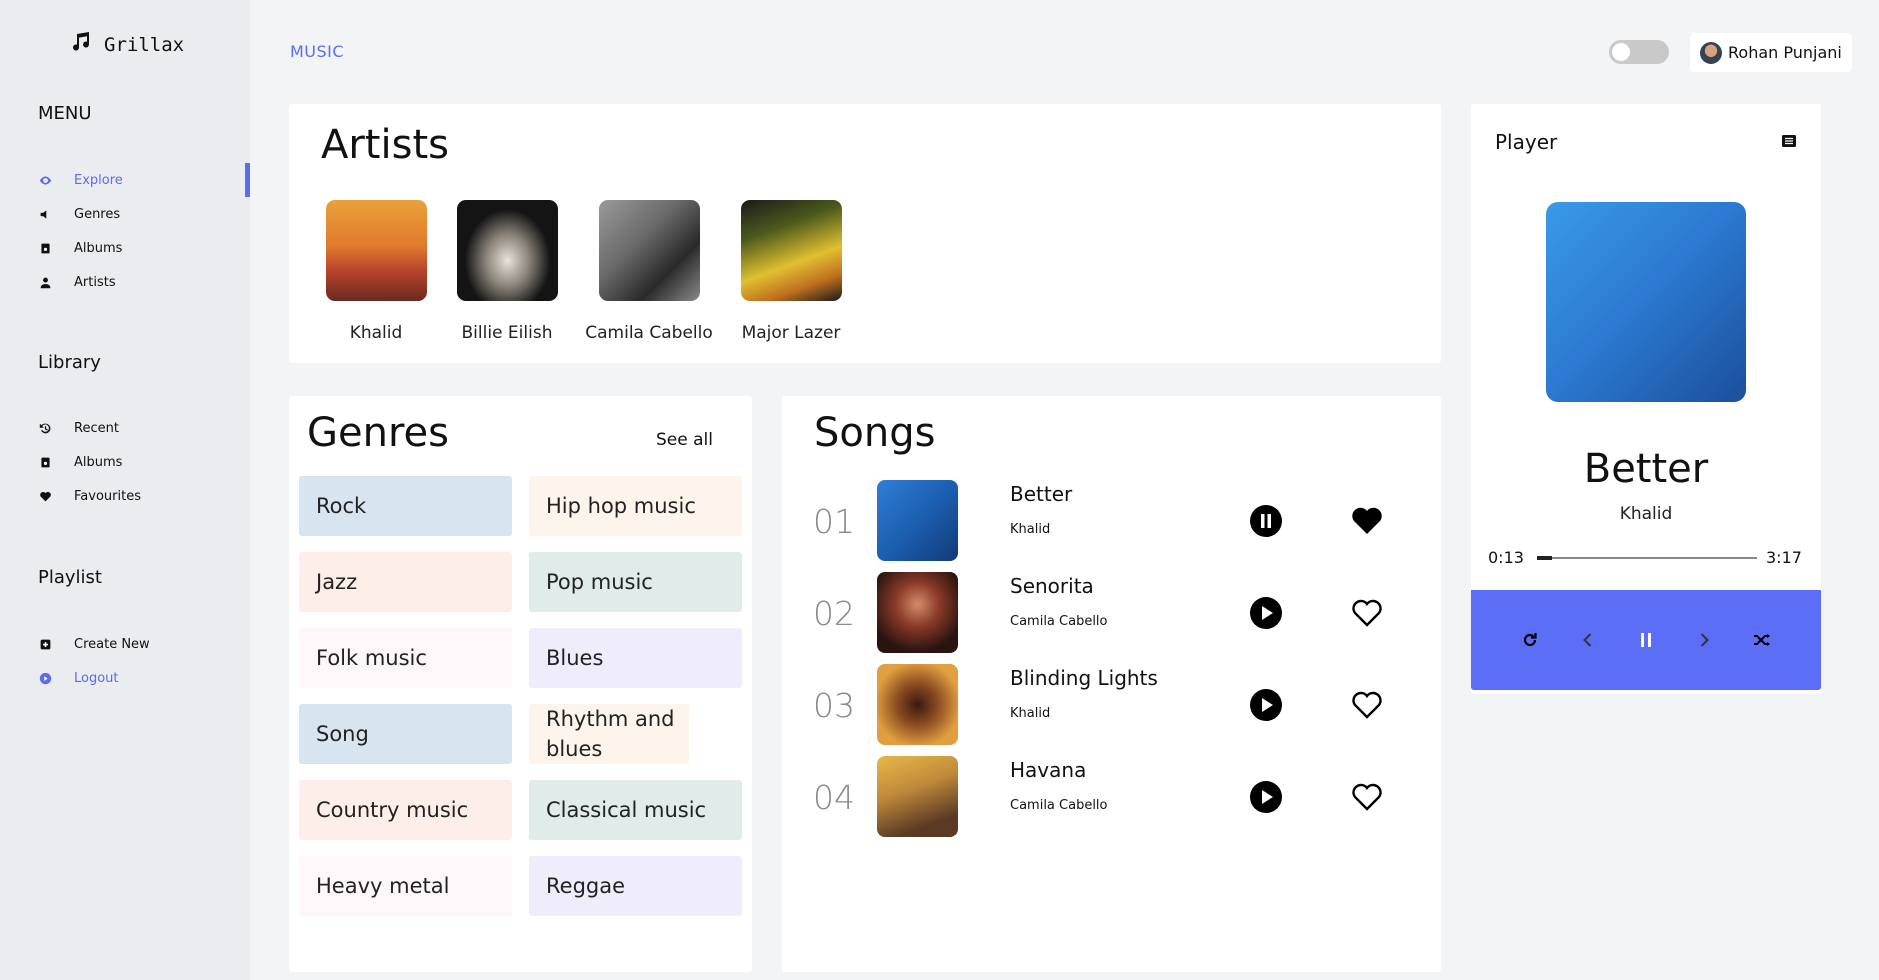 The width and height of the screenshot is (1879, 980). What do you see at coordinates (1639, 52) in the screenshot?
I see `theme-toggle` at bounding box center [1639, 52].